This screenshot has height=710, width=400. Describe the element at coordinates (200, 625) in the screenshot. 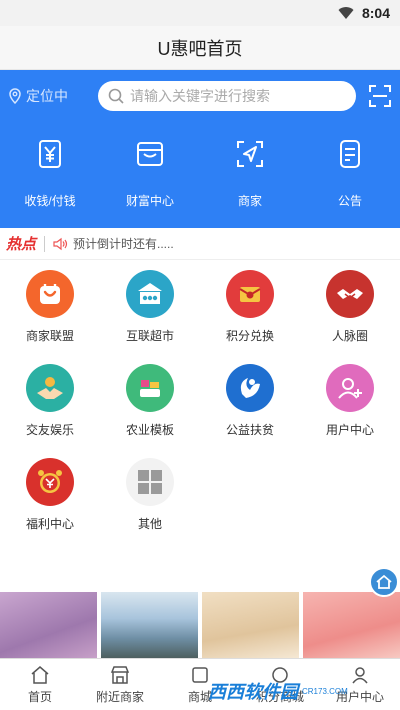

I see `product-banner` at that location.